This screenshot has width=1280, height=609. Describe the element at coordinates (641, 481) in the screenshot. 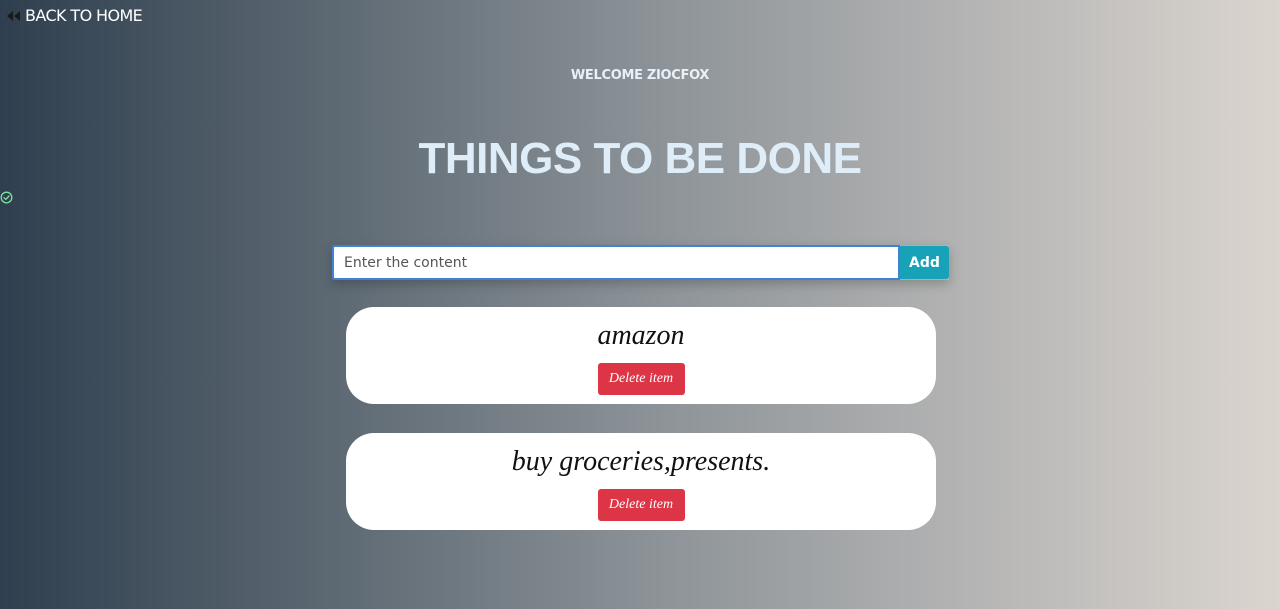

I see `todo-item: buy groceries,presents. Delete item` at that location.